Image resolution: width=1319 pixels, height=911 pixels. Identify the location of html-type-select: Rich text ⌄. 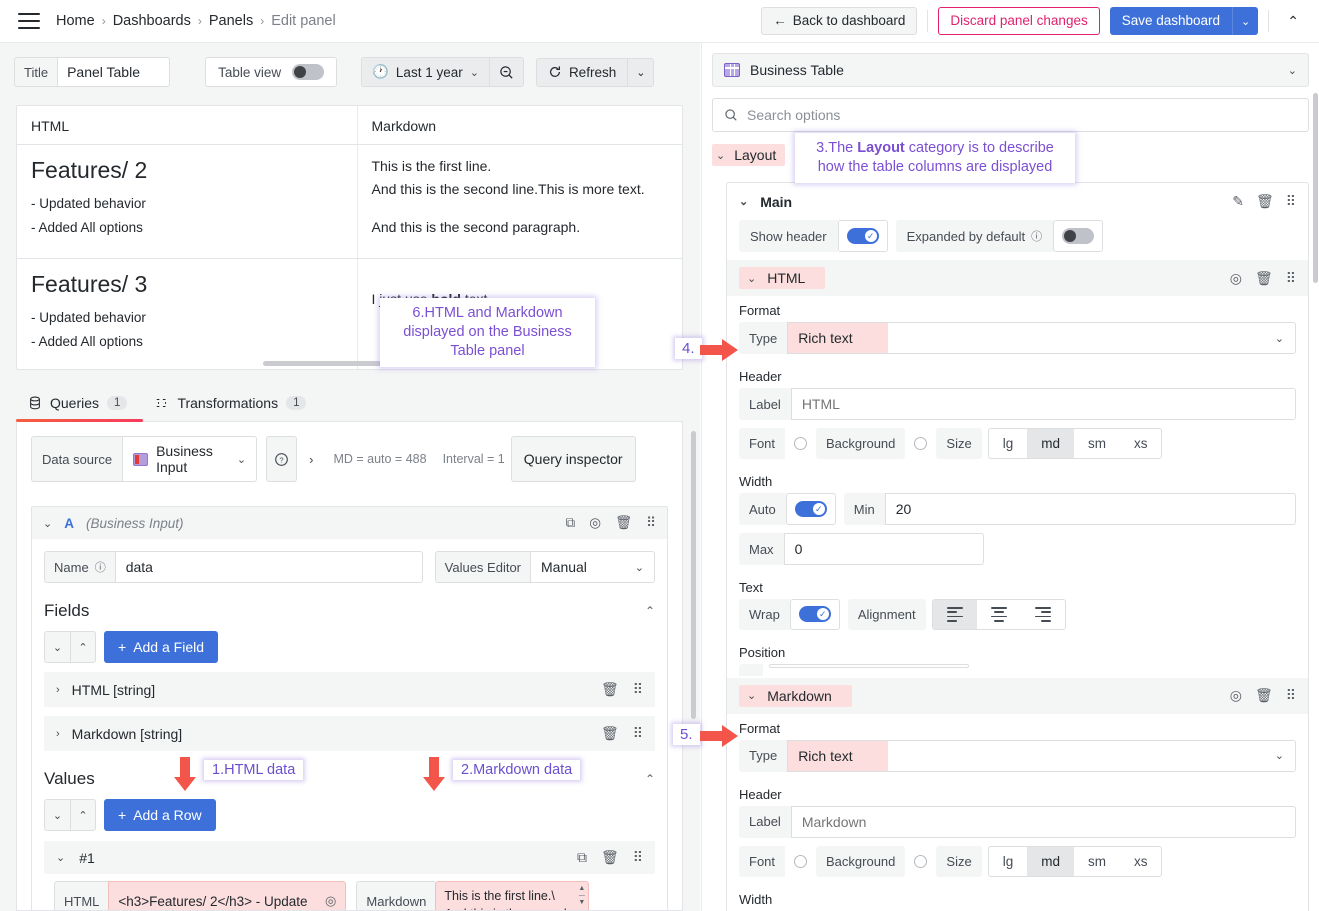
(1041, 338).